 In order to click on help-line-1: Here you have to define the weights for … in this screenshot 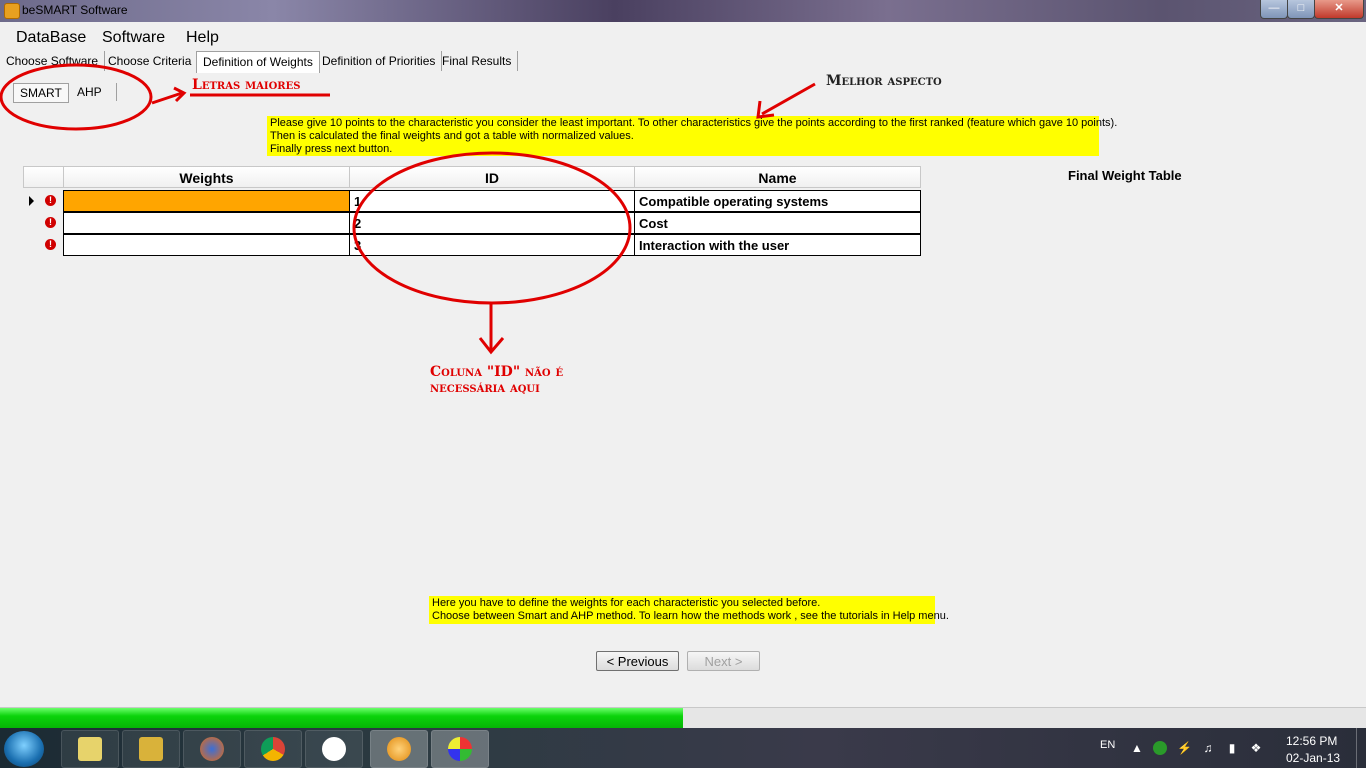, I will do `click(626, 603)`.